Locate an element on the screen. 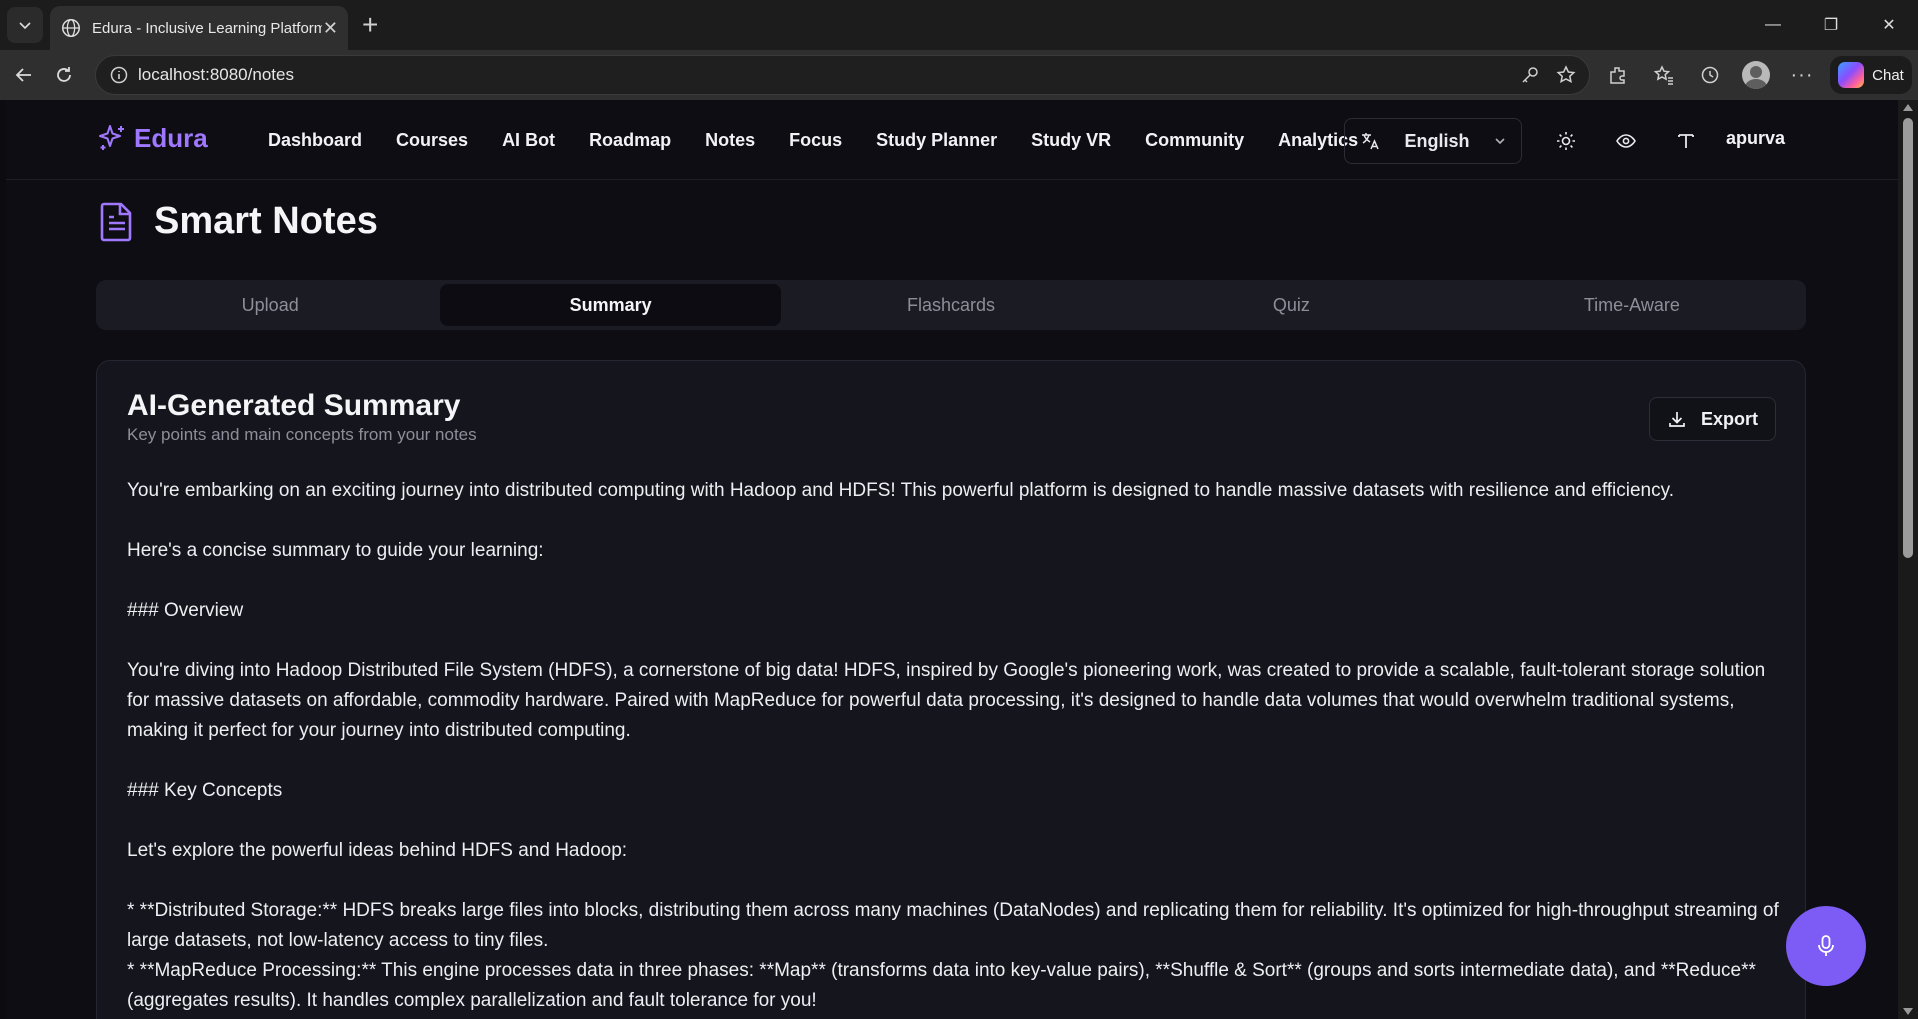  close-tab-icon: ✕ is located at coordinates (330, 28).